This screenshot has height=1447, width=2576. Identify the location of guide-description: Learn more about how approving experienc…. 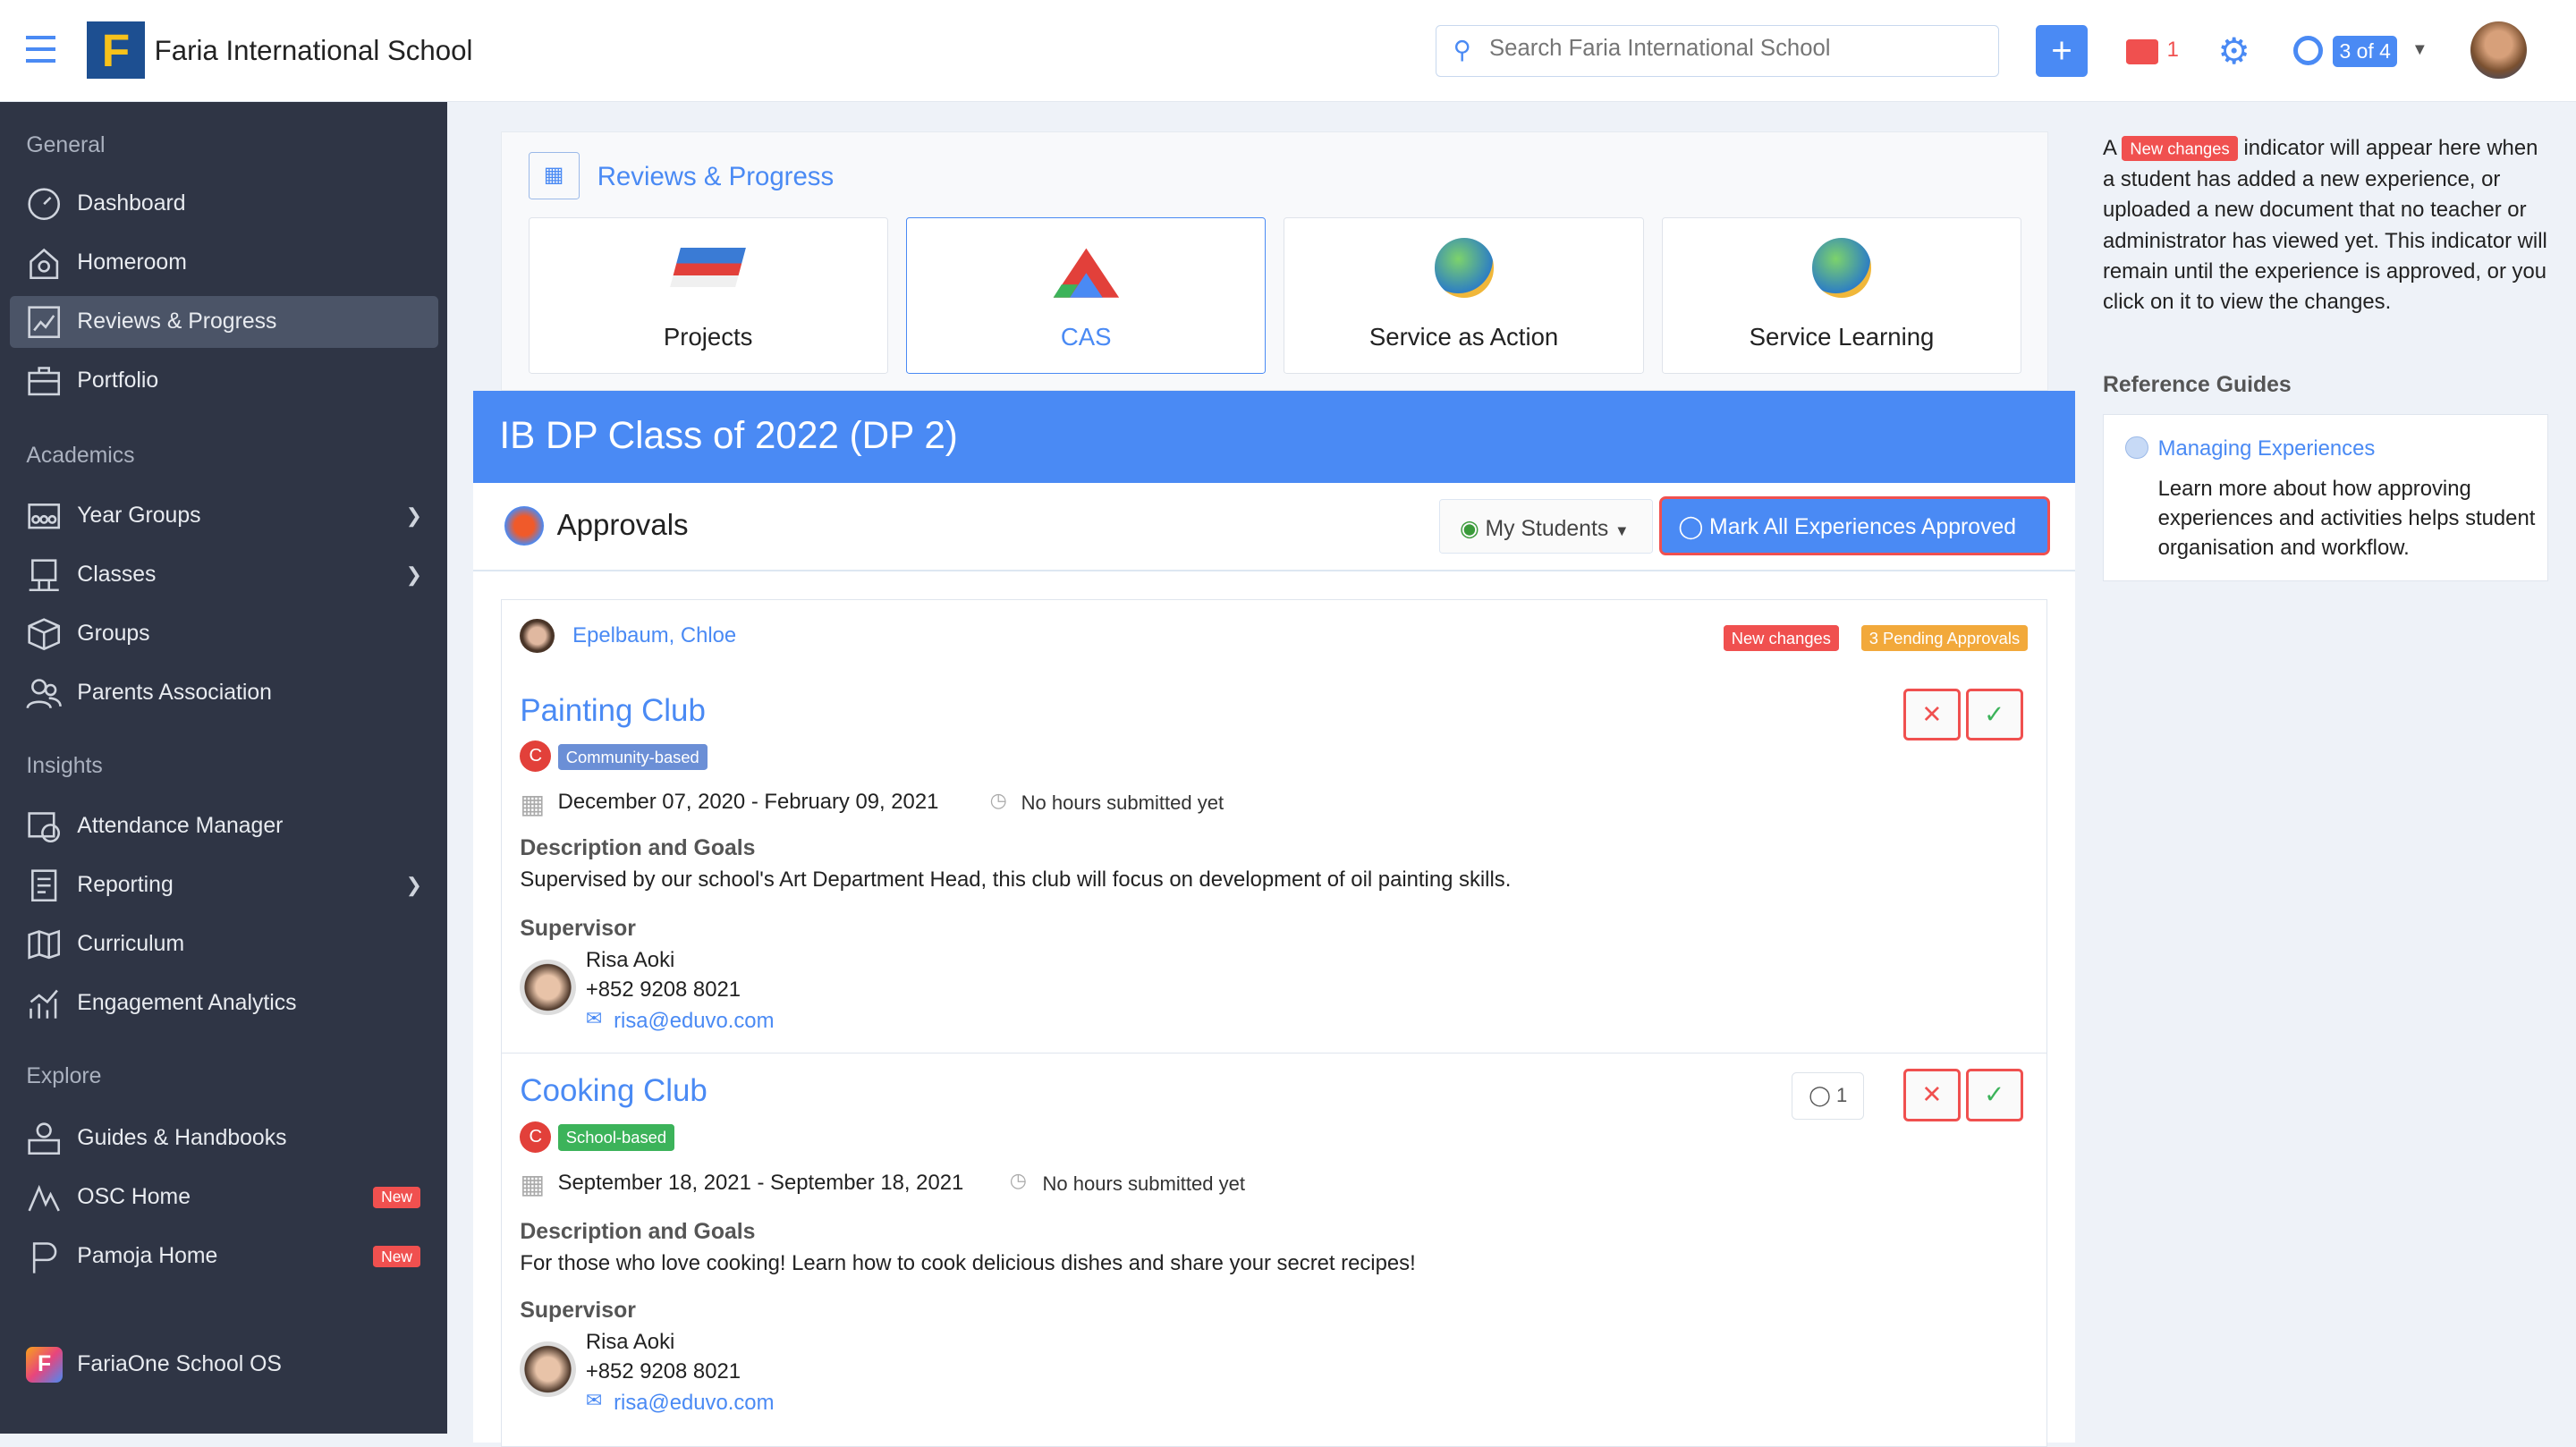
(2346, 518).